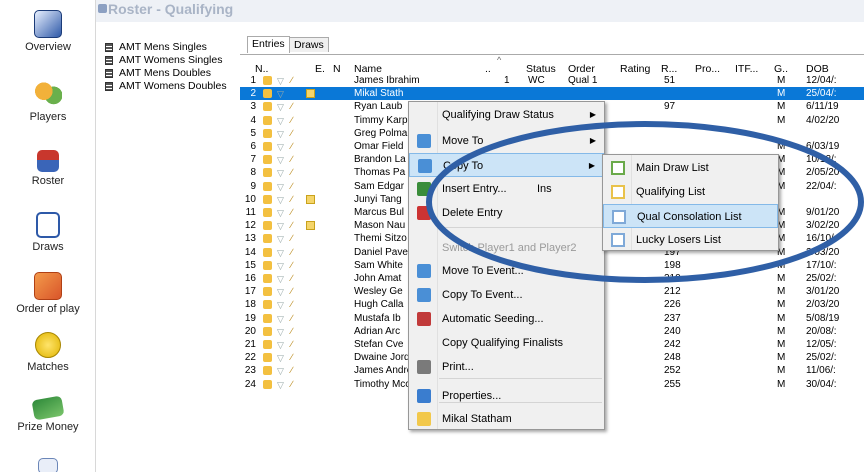  What do you see at coordinates (672, 168) in the screenshot?
I see `menu-item-label: Main Draw List` at bounding box center [672, 168].